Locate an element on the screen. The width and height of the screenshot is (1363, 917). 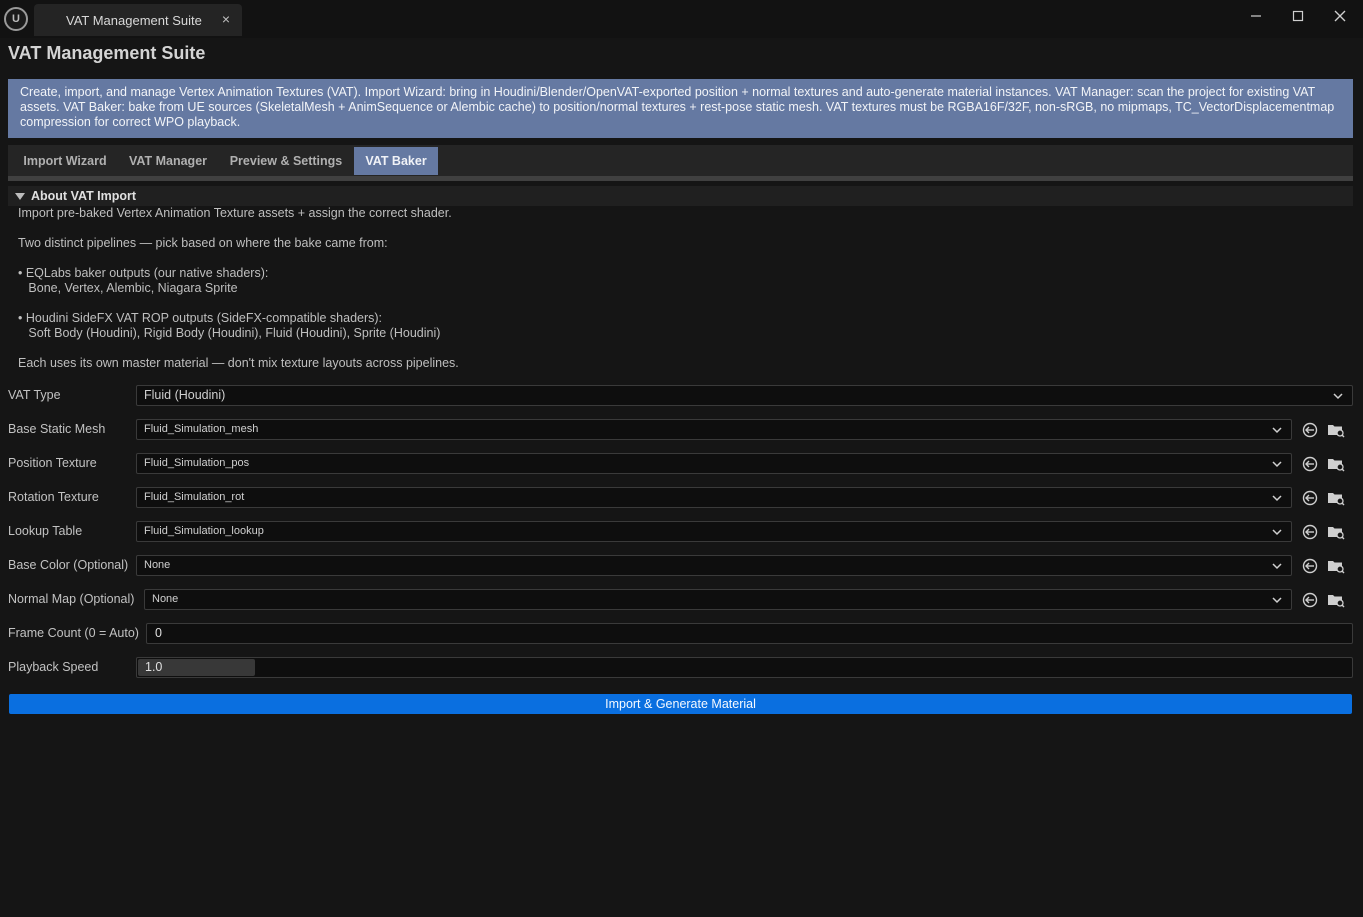
normal-map-value: None is located at coordinates (165, 599).